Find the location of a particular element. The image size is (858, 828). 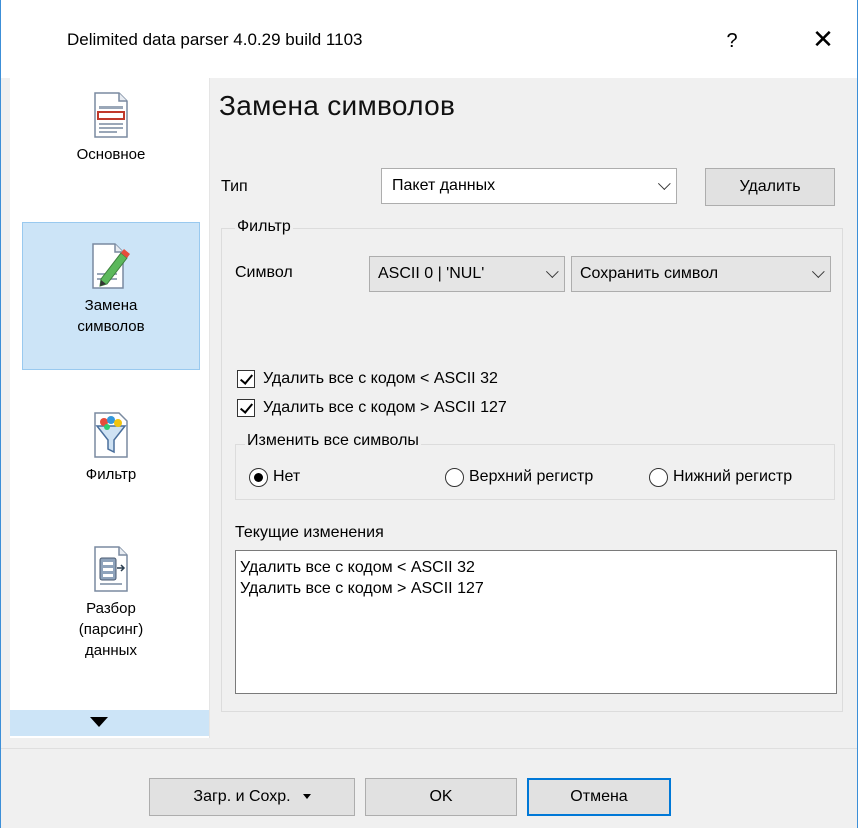

case-upper-radio: Верхний регистр is located at coordinates (519, 477).